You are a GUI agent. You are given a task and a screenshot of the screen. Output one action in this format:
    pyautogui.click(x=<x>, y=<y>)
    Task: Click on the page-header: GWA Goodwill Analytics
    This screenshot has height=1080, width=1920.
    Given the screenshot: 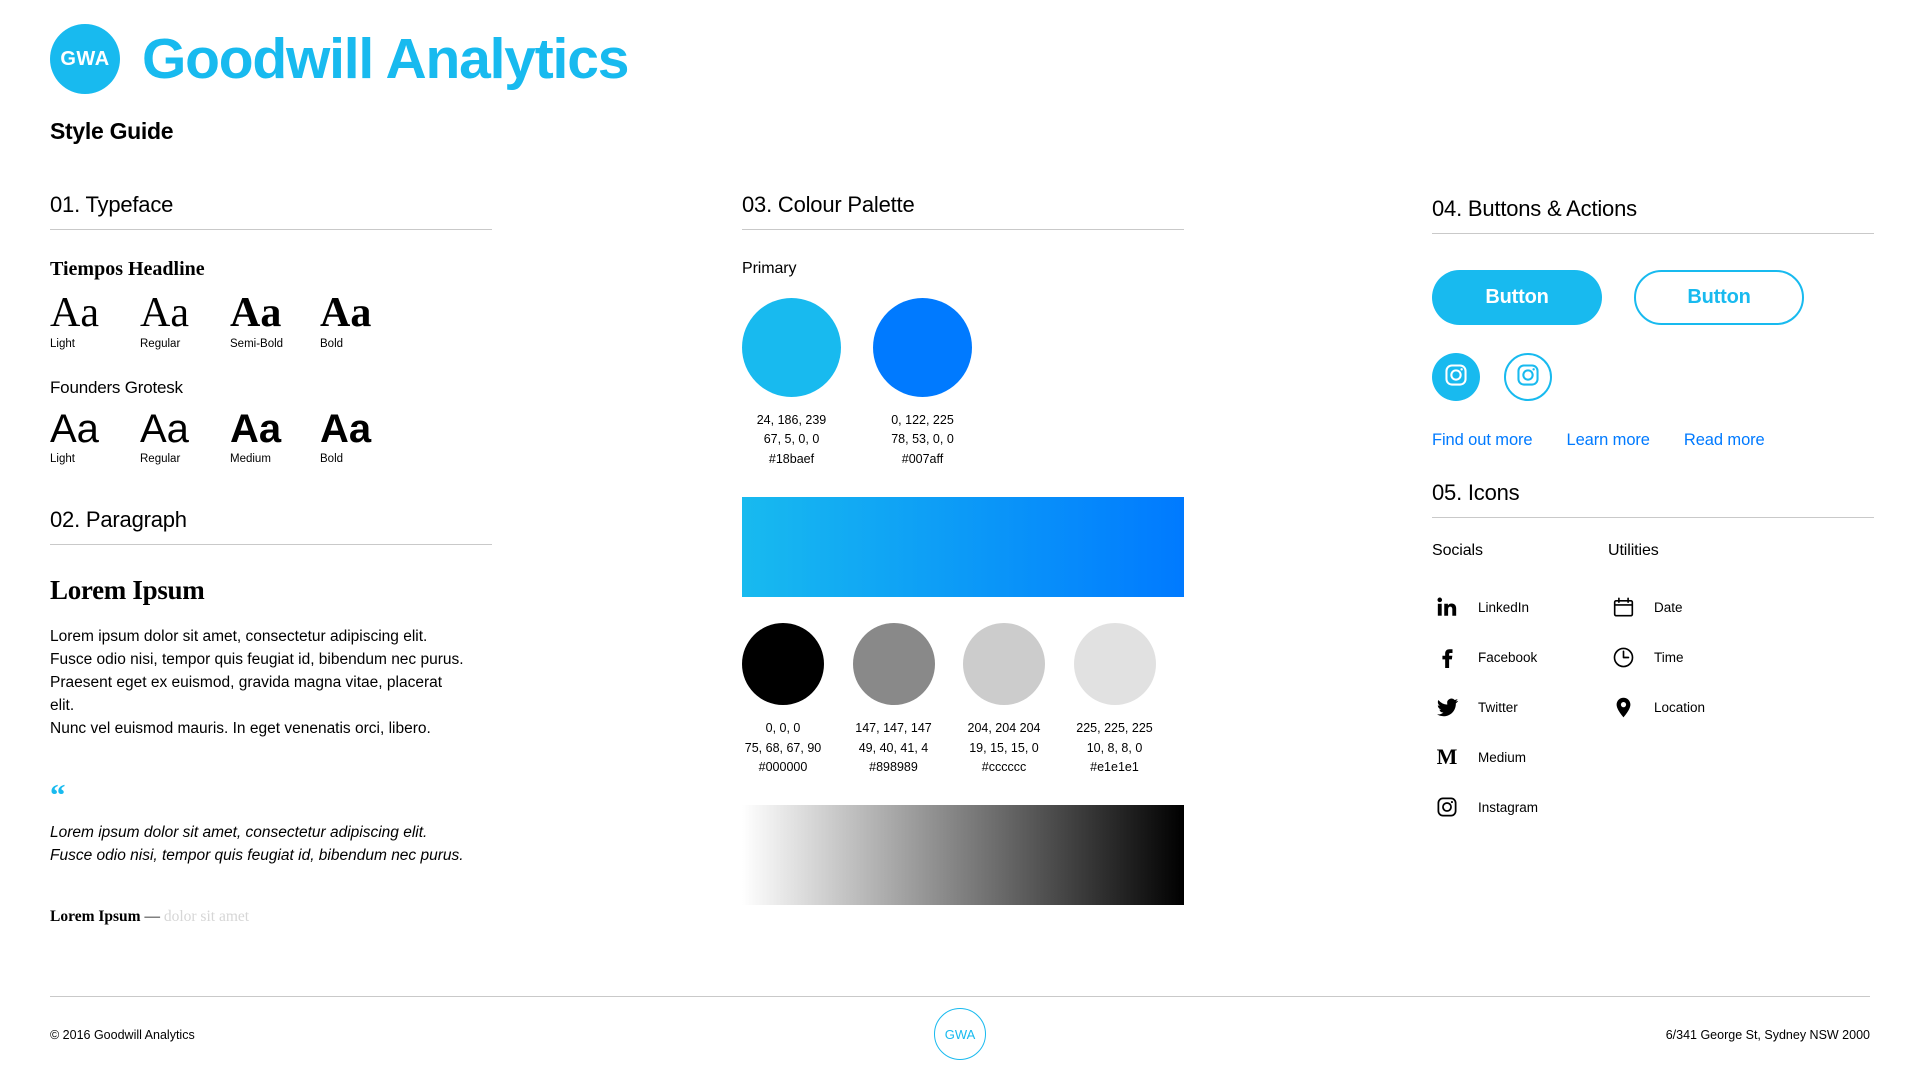 What is the action you would take?
    pyautogui.click(x=339, y=59)
    